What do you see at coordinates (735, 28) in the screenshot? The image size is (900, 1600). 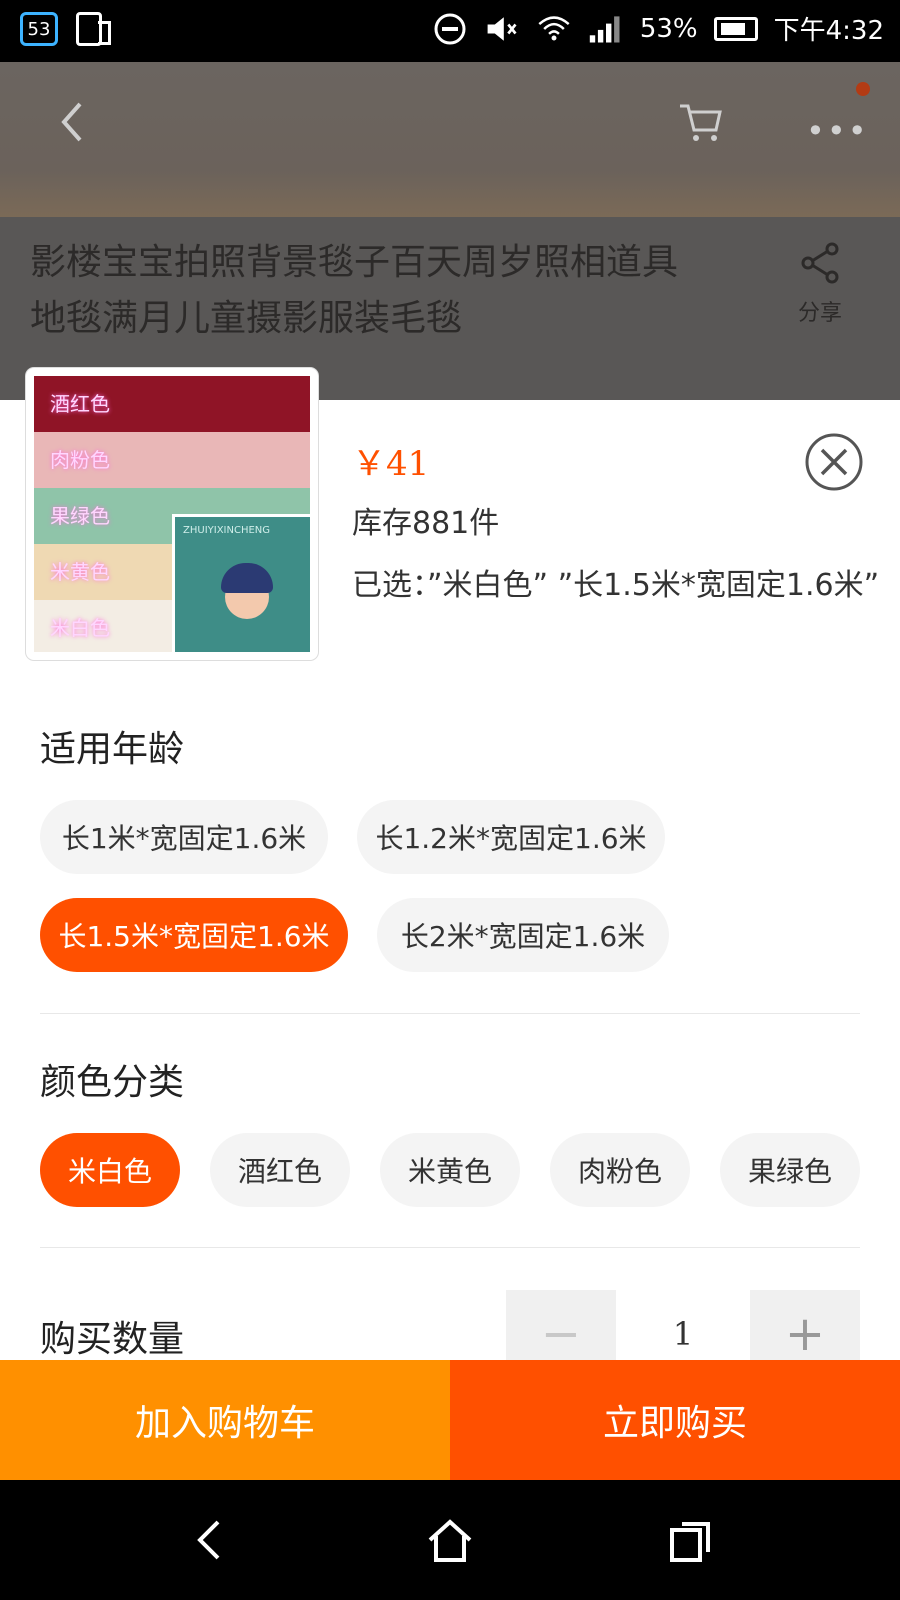 I see `battery-icon` at bounding box center [735, 28].